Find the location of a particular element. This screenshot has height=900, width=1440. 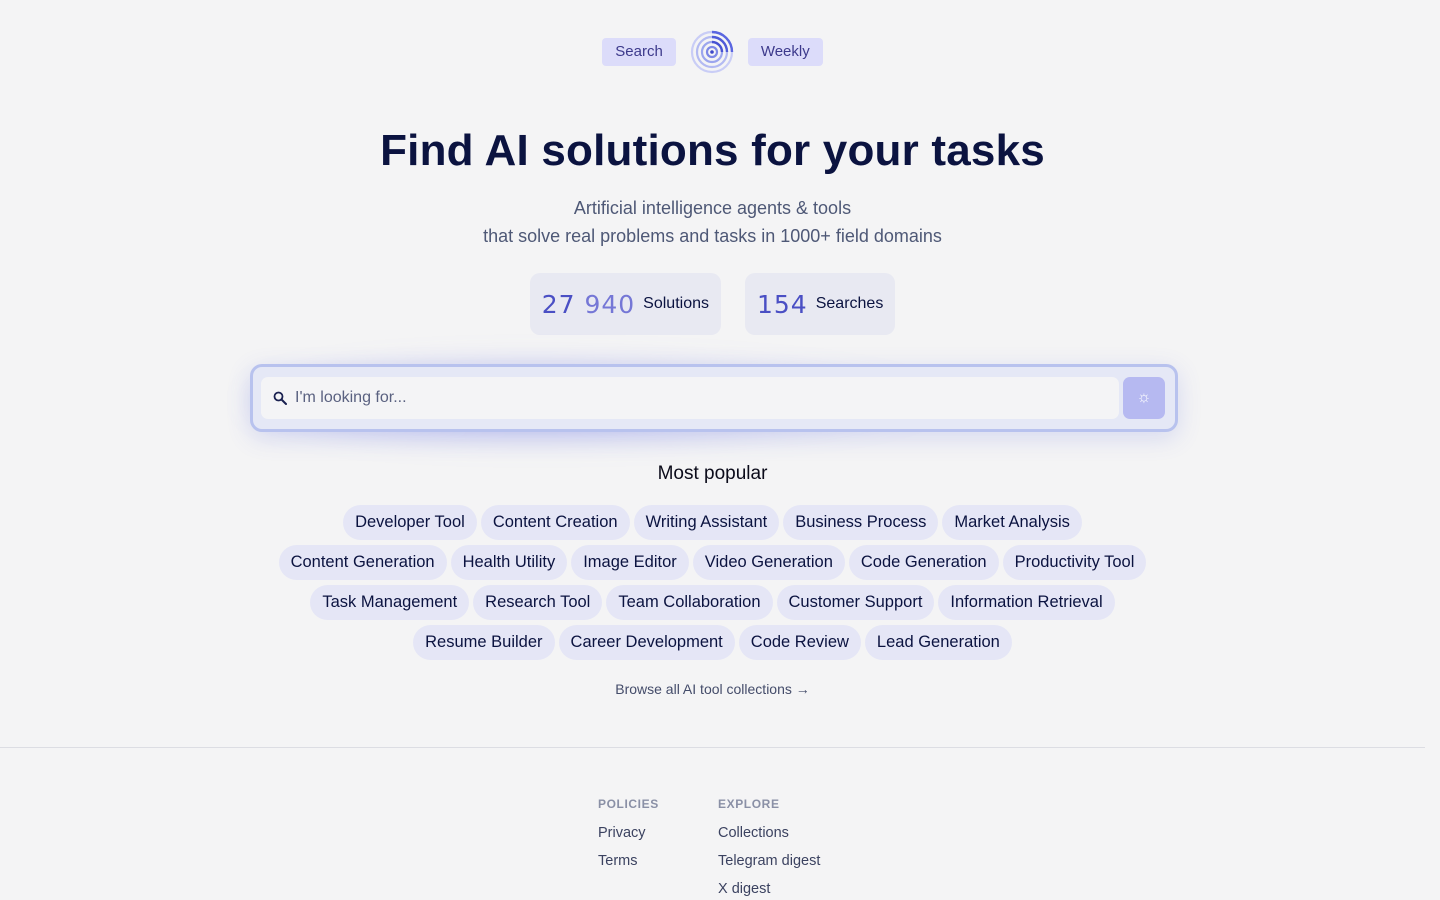

stats-row: 27 940 Solutions 154 Searches is located at coordinates (712, 304).